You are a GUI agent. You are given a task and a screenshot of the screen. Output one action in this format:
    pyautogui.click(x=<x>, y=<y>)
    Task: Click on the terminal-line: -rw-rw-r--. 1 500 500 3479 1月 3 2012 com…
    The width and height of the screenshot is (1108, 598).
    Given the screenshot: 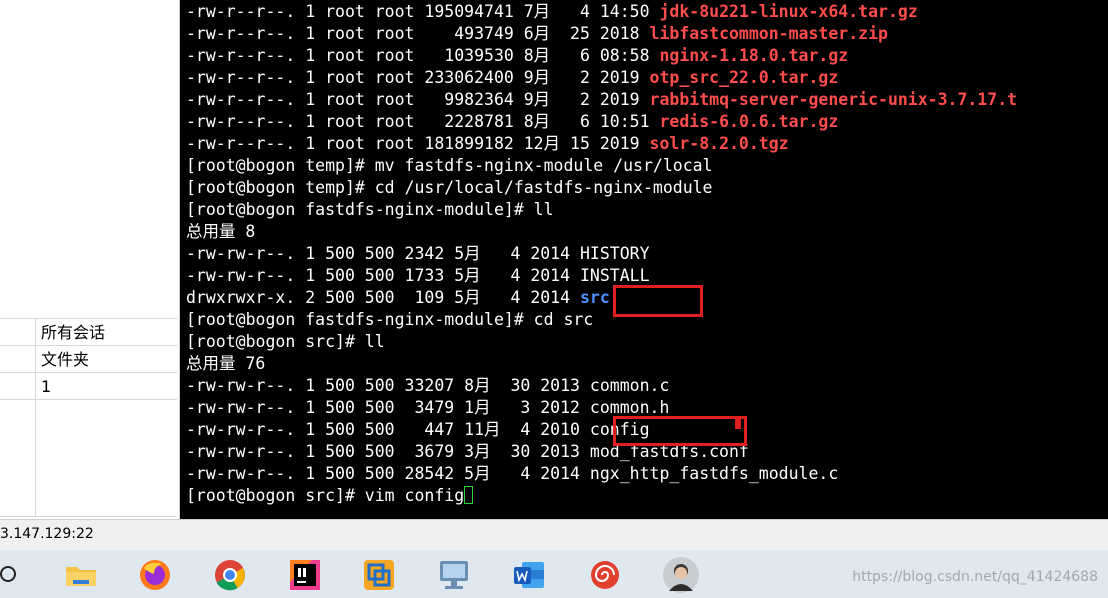 What is the action you would take?
    pyautogui.click(x=601, y=408)
    